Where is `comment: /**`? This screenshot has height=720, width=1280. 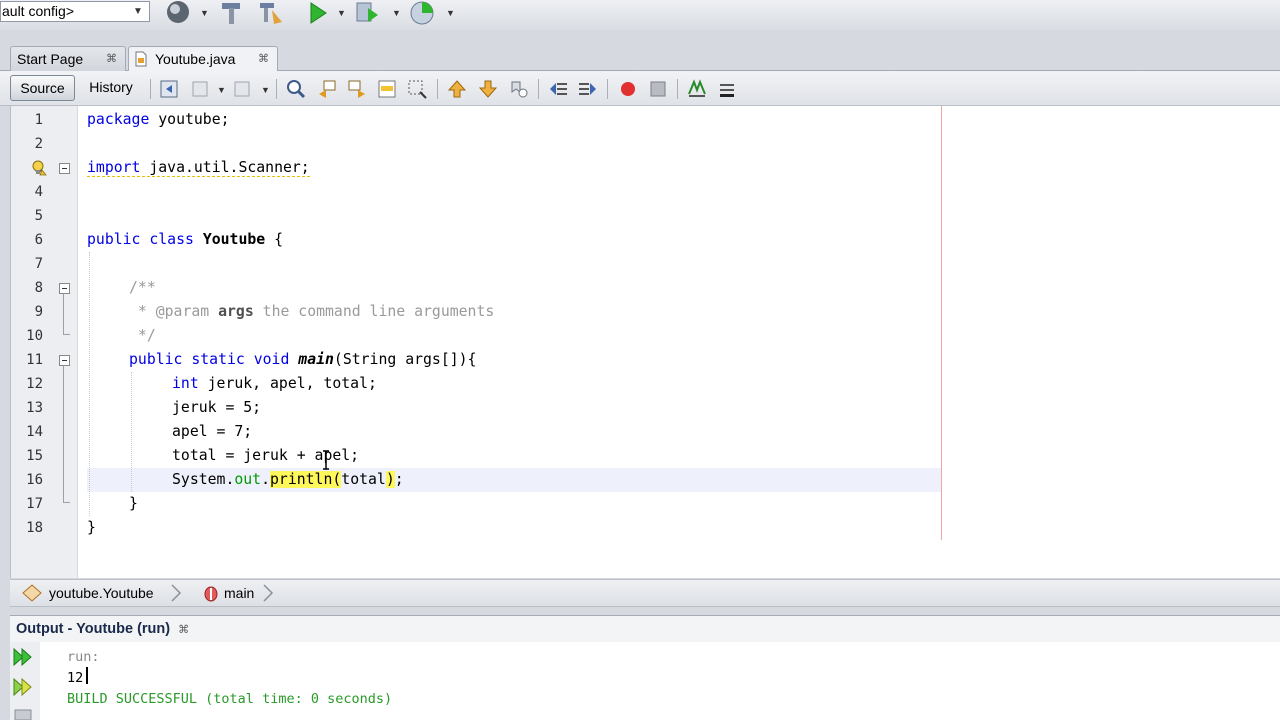
comment: /** is located at coordinates (142, 287).